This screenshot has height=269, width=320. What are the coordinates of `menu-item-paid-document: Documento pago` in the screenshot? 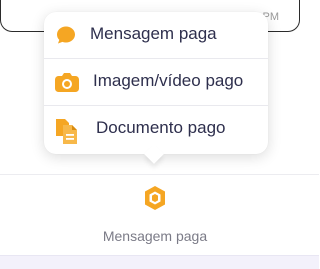 It's located at (156, 129).